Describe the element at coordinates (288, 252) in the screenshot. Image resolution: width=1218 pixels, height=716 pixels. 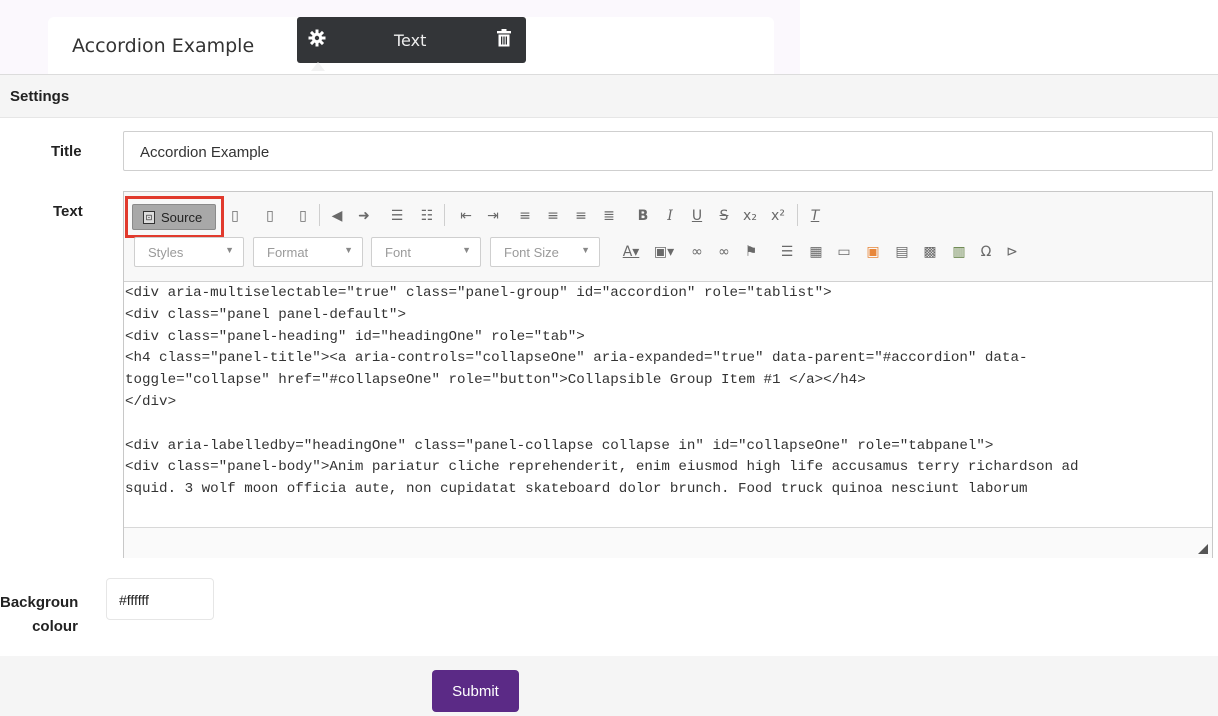
I see `format-select-label: Format` at that location.